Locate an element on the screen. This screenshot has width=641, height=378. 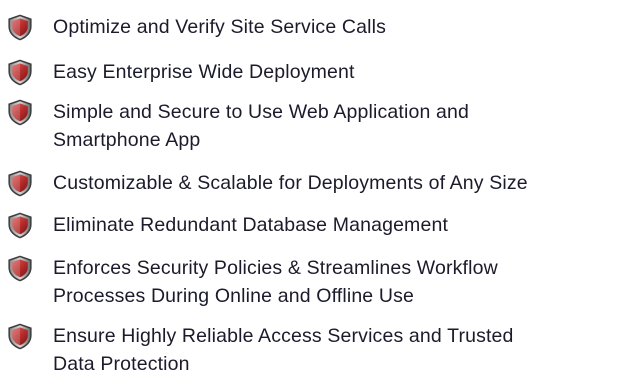
feature-text: Optimize and Verify Site Service Calls is located at coordinates (219, 27).